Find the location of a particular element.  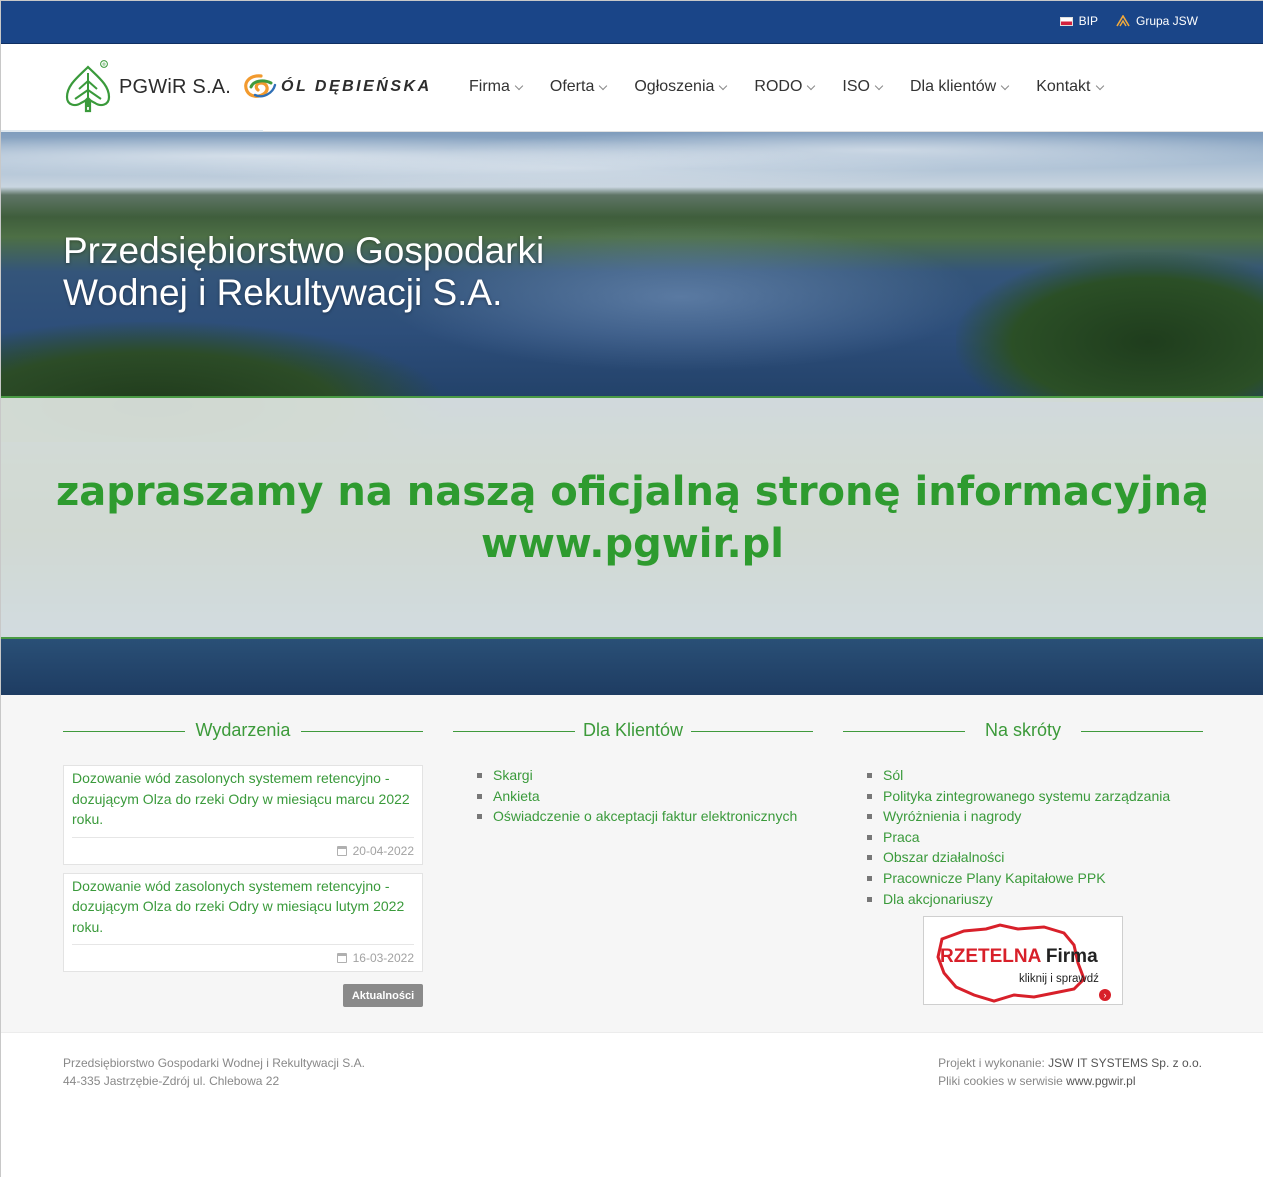

hero-sky is located at coordinates (632, 162).